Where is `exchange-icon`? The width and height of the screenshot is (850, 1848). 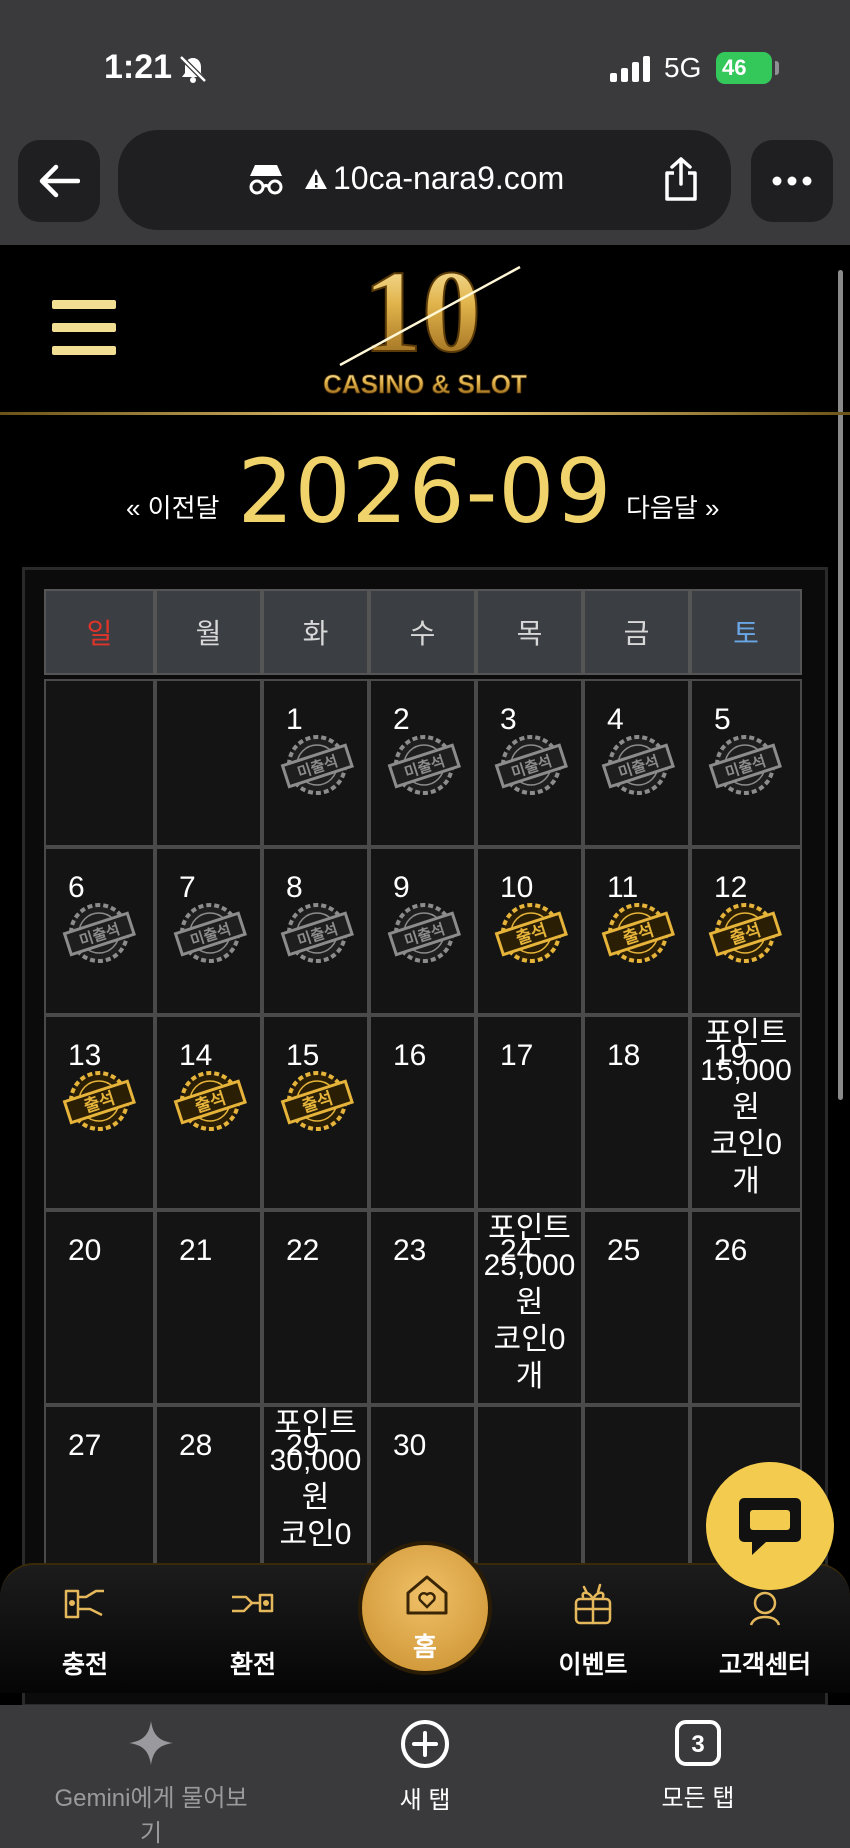
exchange-icon is located at coordinates (253, 1603).